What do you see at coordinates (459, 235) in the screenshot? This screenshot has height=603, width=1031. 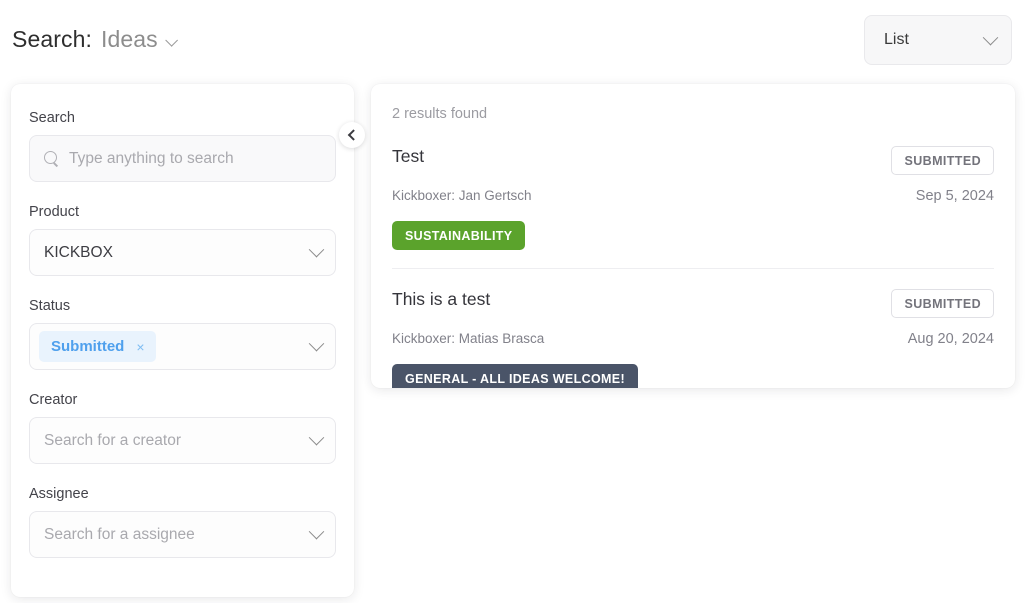 I see `result-tag: SUSTAINABILITY` at bounding box center [459, 235].